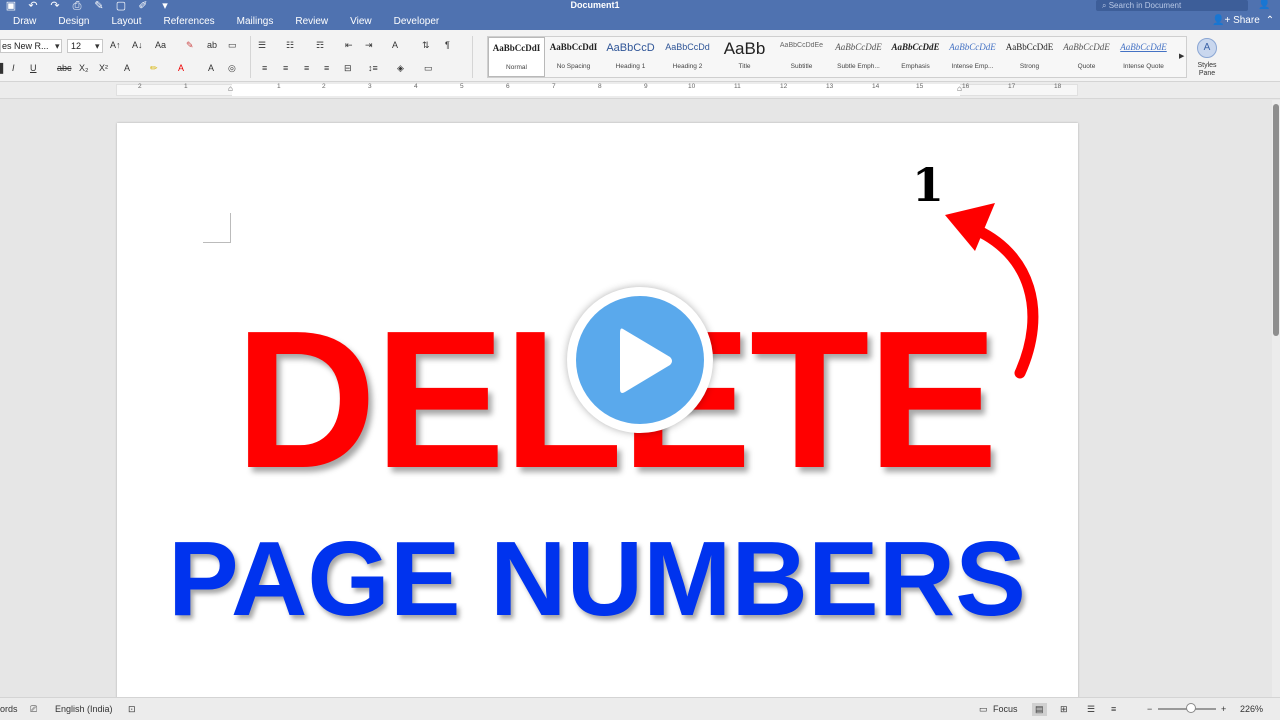  I want to click on align-right-icon: ≡, so click(306, 68).